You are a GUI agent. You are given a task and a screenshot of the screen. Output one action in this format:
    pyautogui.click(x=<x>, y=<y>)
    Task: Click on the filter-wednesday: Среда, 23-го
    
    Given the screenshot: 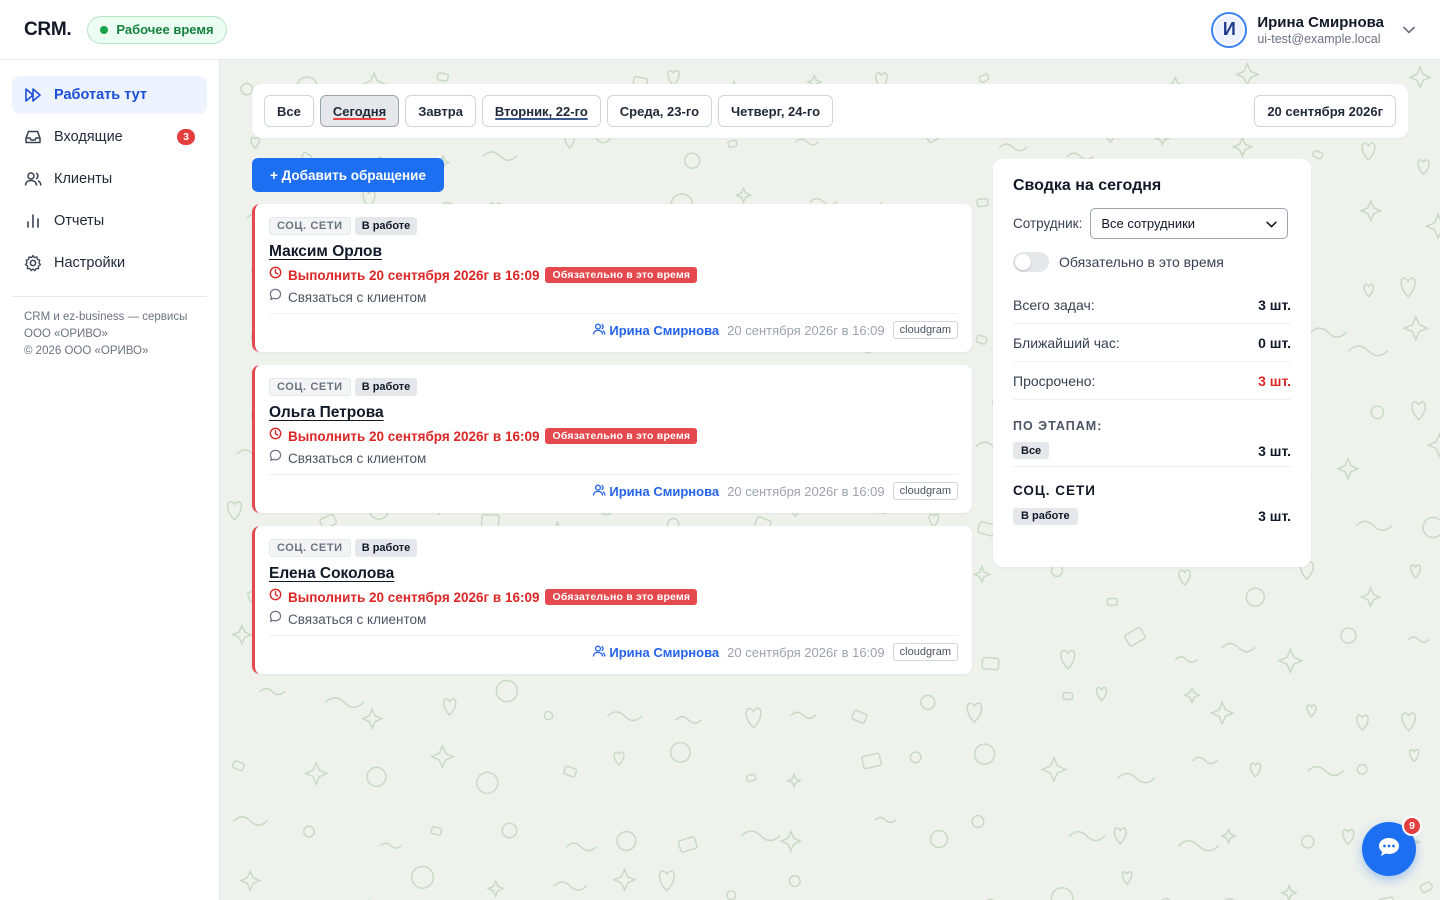 What is the action you would take?
    pyautogui.click(x=659, y=111)
    